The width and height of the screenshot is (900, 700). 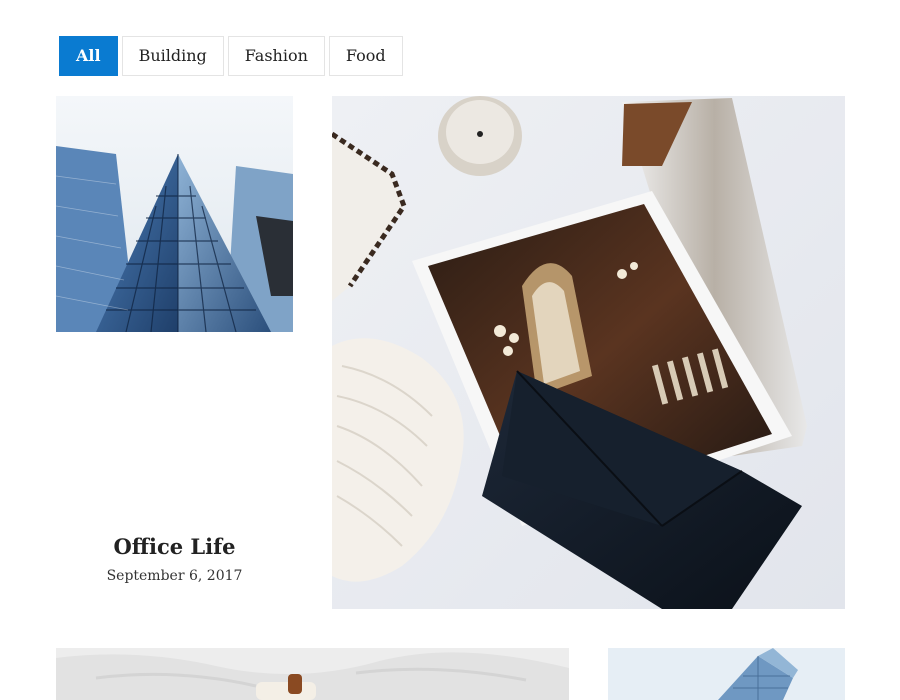 I want to click on tower-photo-tile, so click(x=726, y=674).